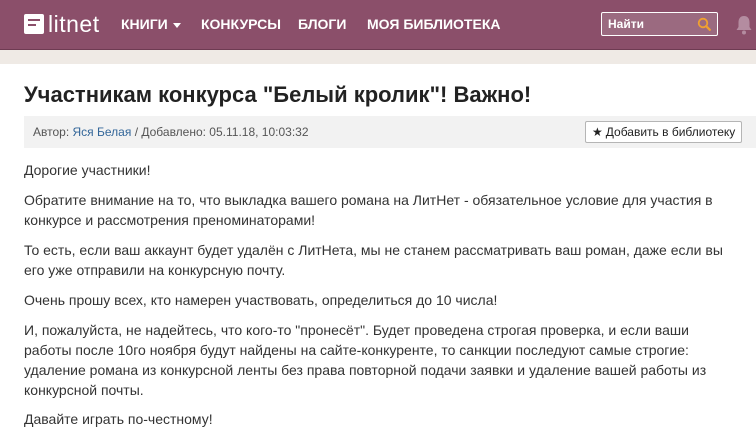 The width and height of the screenshot is (756, 438). Describe the element at coordinates (34, 24) in the screenshot. I see `book-icon` at that location.